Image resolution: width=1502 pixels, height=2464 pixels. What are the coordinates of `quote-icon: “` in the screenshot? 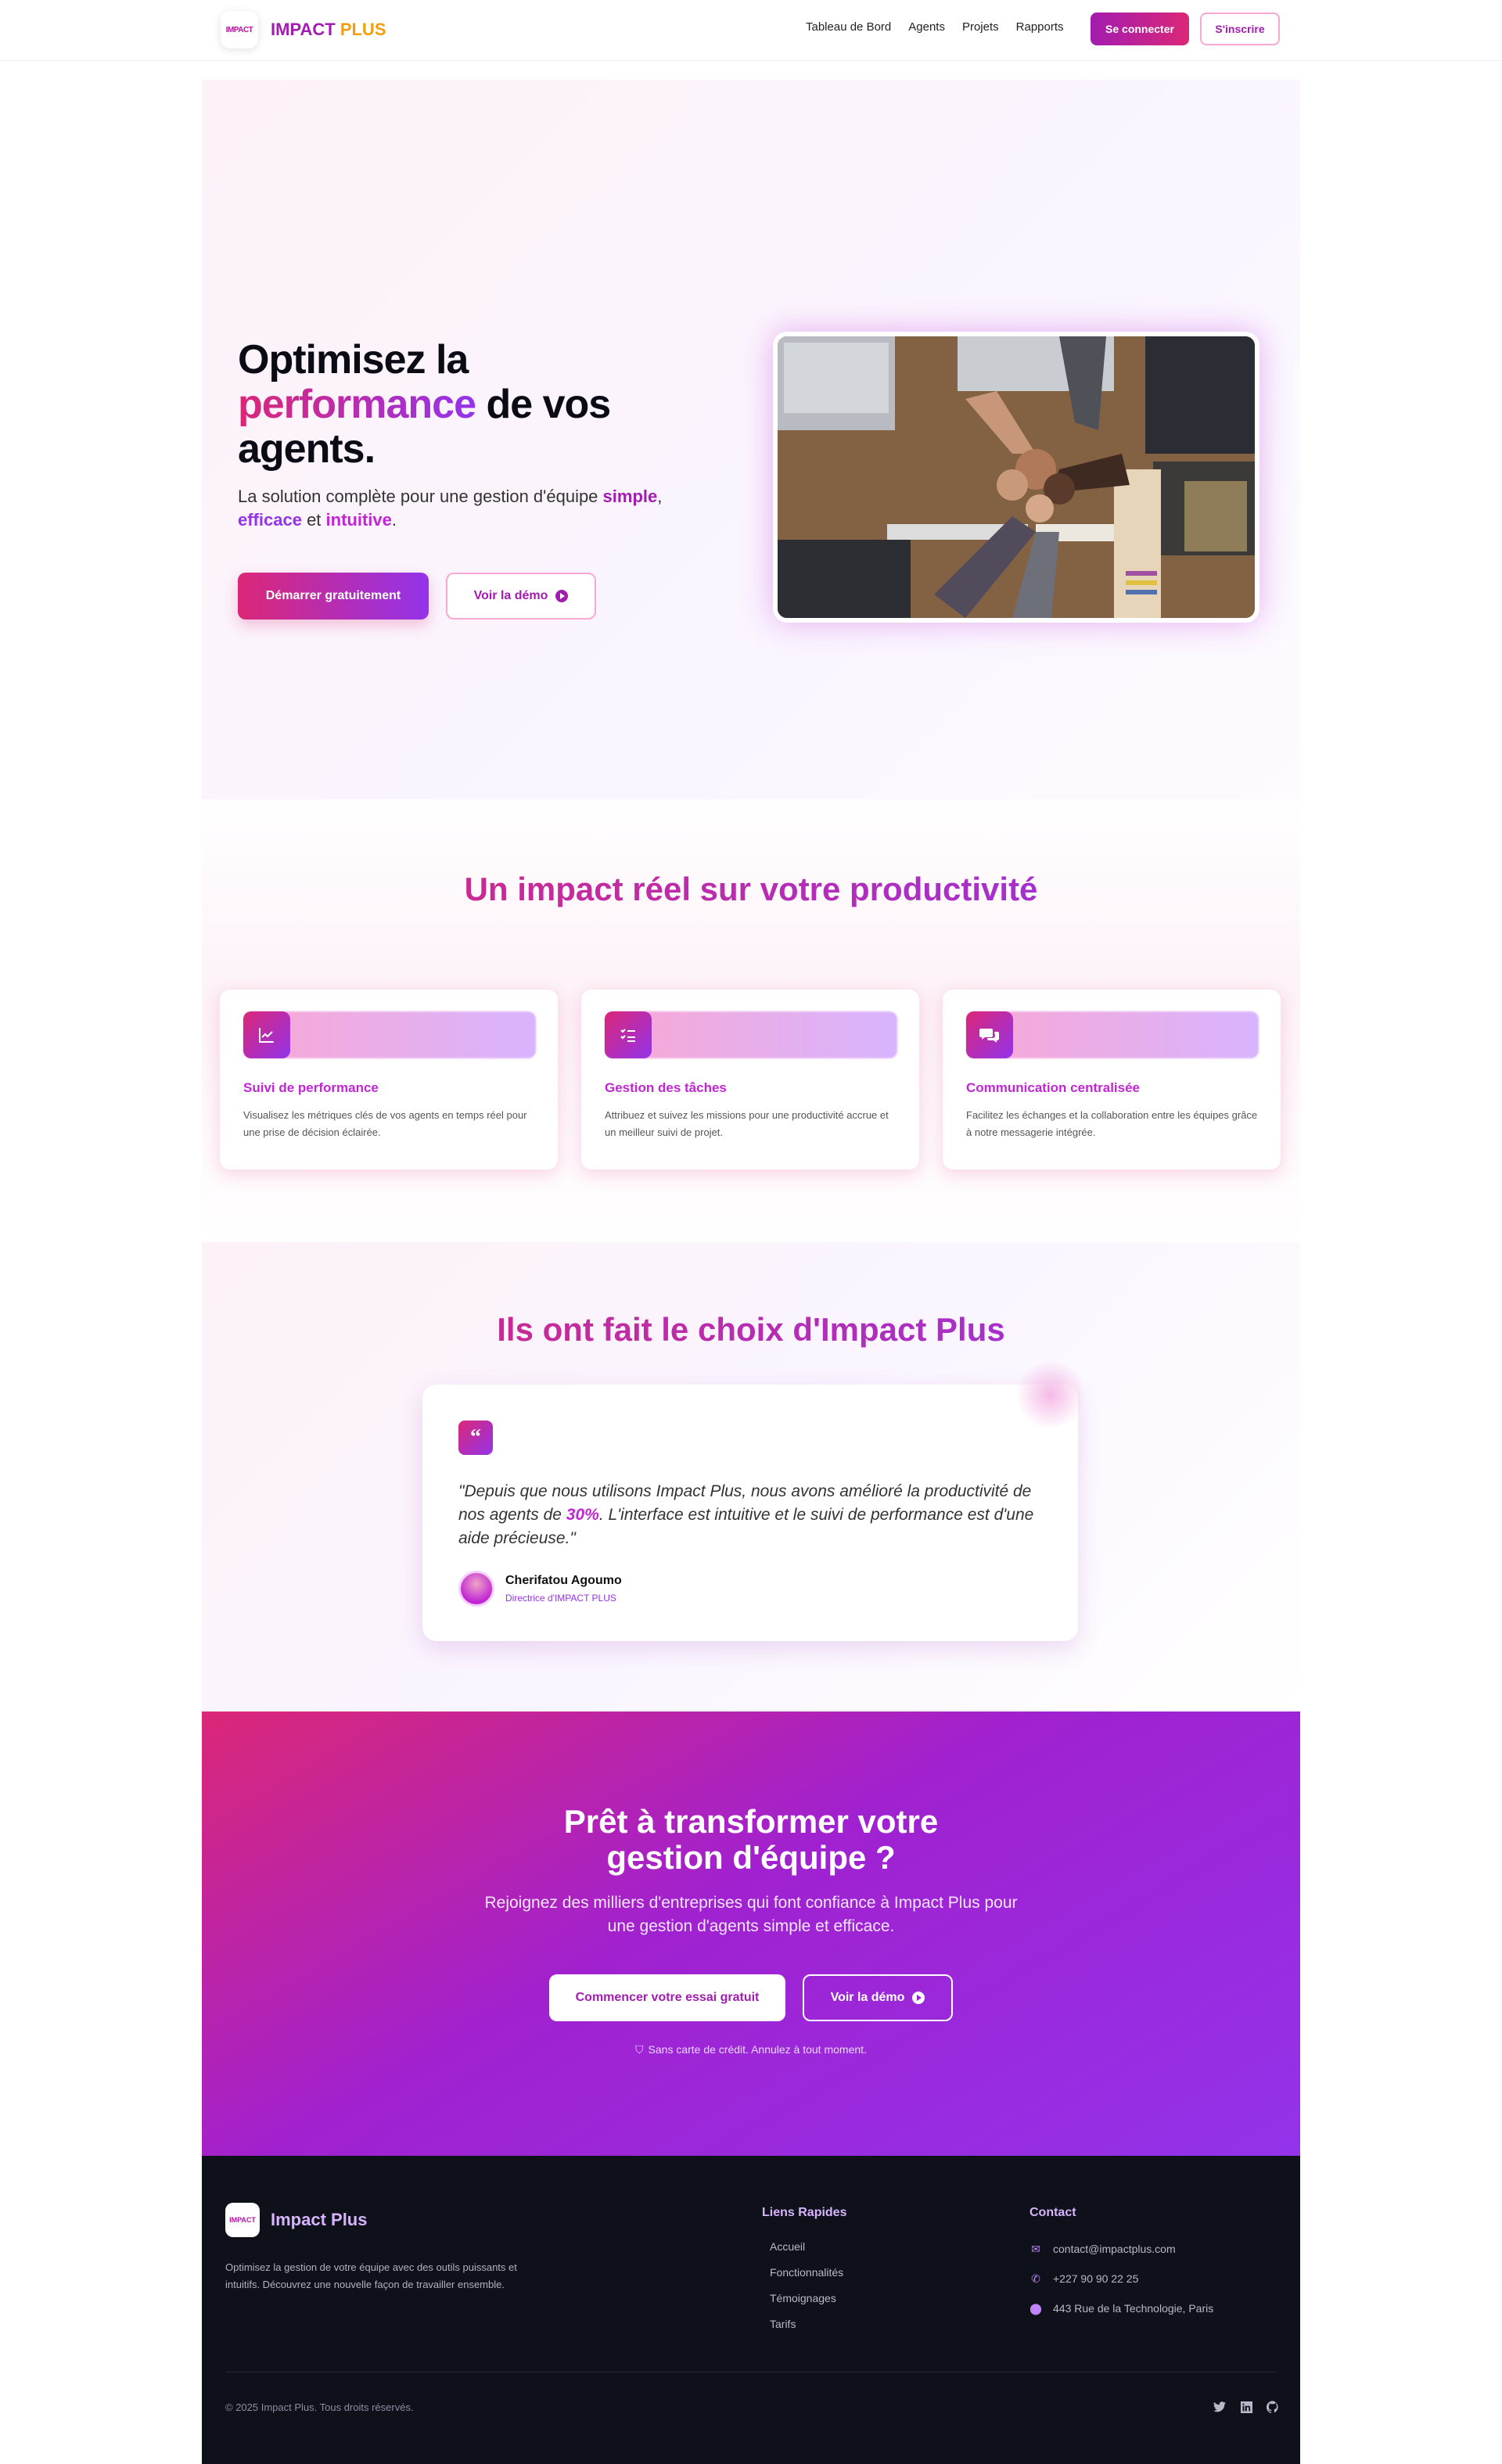 It's located at (475, 1438).